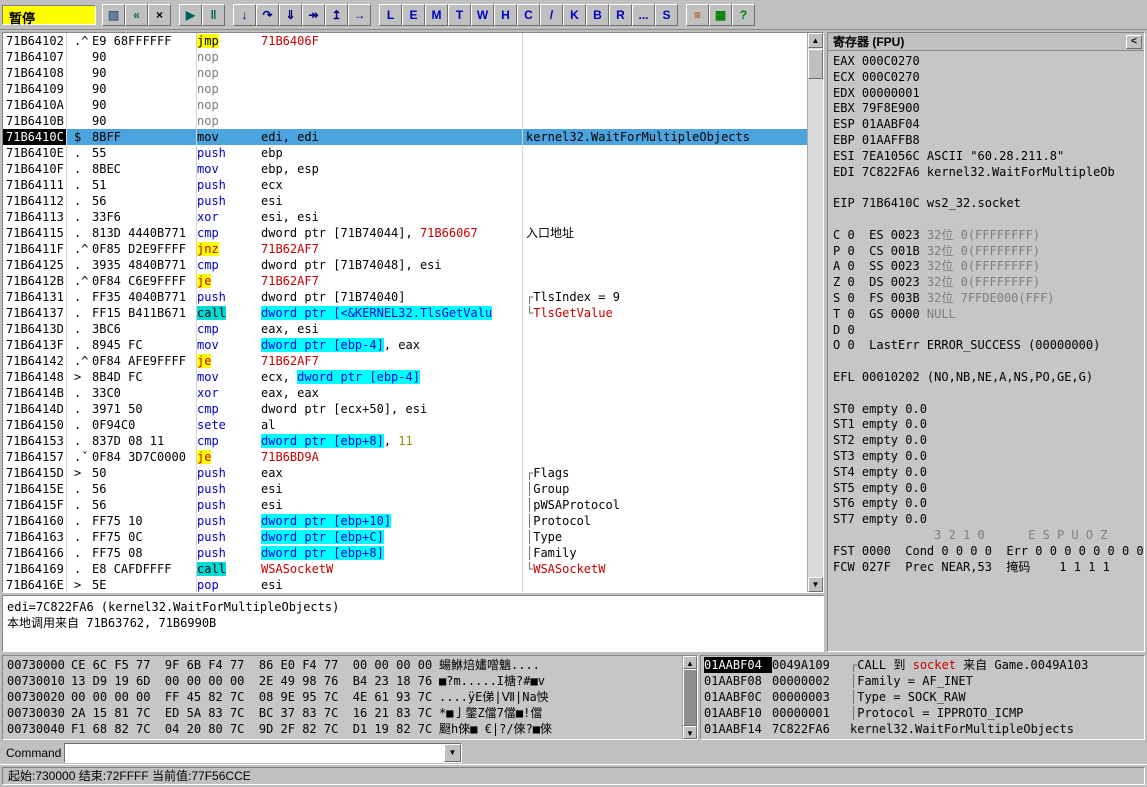 The image size is (1147, 787). Describe the element at coordinates (988, 235) in the screenshot. I see `register-line: C 0 ES 0023 32位 0(FFFFFFFF)` at that location.